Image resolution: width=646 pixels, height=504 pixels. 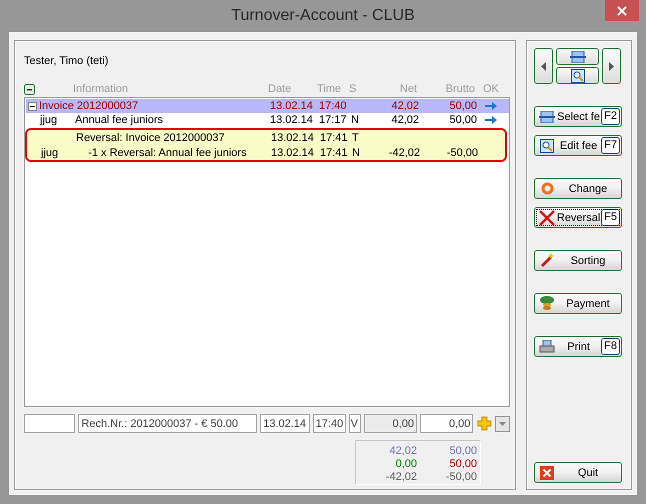 What do you see at coordinates (547, 188) in the screenshot?
I see `ring-icon` at bounding box center [547, 188].